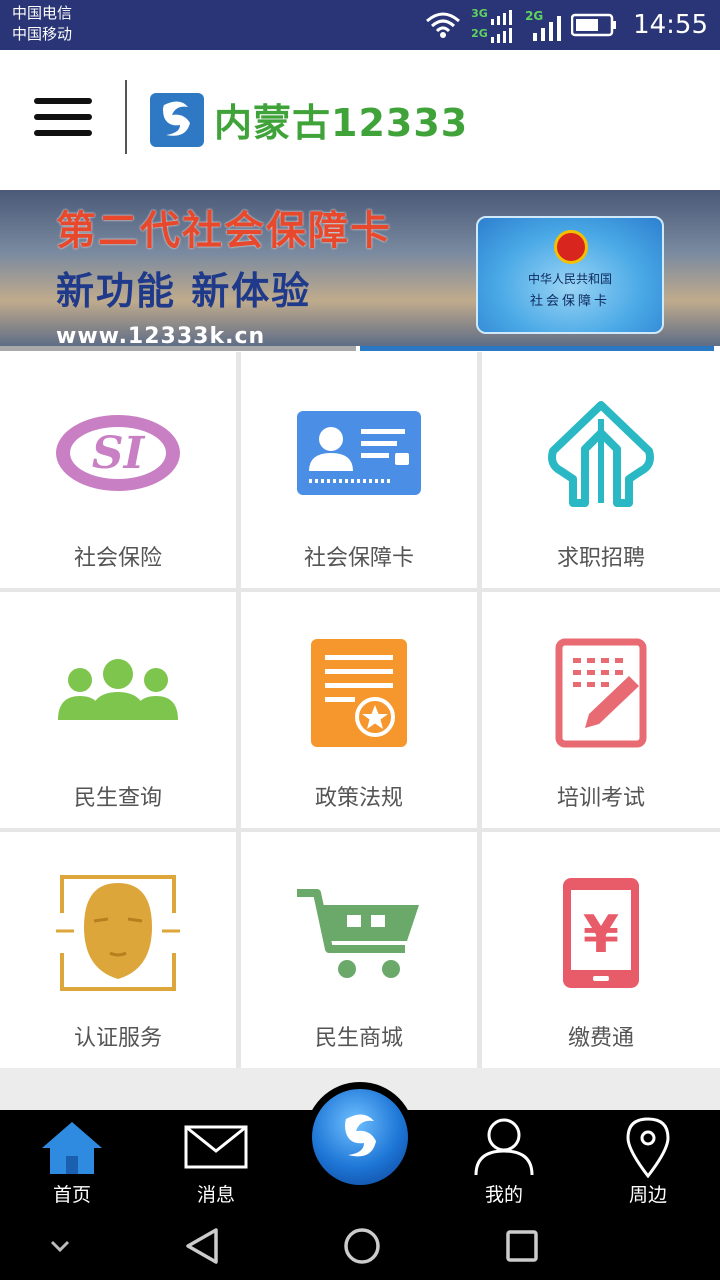 The height and width of the screenshot is (1280, 720). Describe the element at coordinates (216, 1147) in the screenshot. I see `mail-icon` at that location.